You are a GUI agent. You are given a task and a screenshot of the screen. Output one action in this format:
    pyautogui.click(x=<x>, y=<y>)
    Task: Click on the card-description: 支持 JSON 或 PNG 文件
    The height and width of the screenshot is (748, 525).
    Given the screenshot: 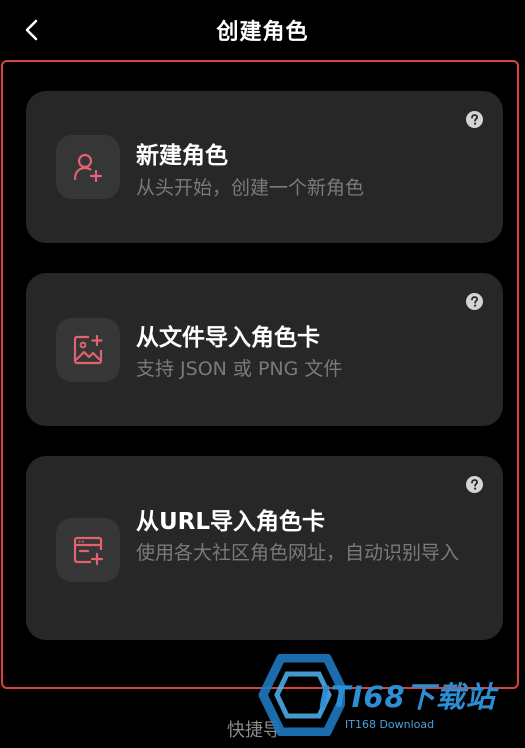 What is the action you would take?
    pyautogui.click(x=239, y=369)
    